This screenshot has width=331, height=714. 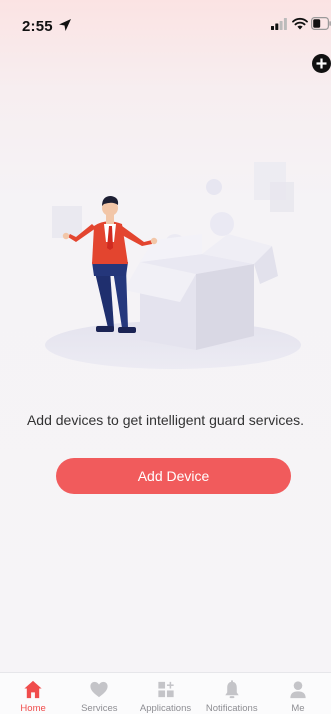 I want to click on tab-notifications-label: Notifications, so click(x=231, y=708).